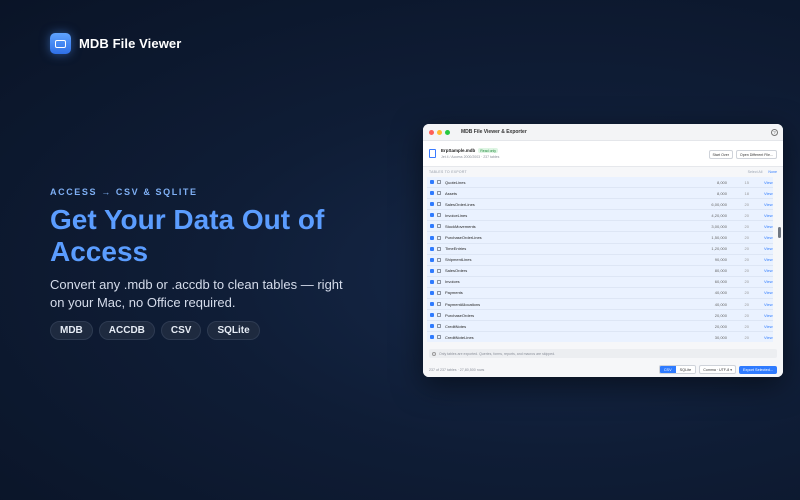 This screenshot has height=500, width=800. I want to click on zoom-window-button, so click(447, 132).